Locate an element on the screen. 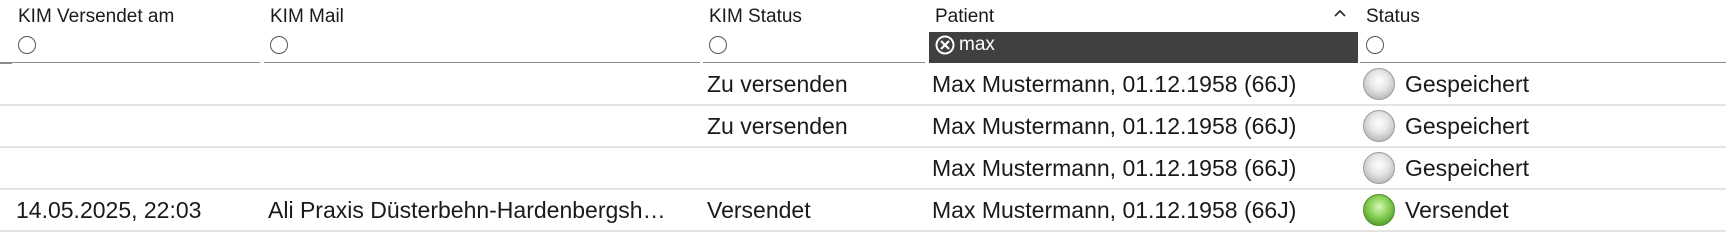 The height and width of the screenshot is (242, 1726). column-header-patient: Patient max is located at coordinates (1143, 32).